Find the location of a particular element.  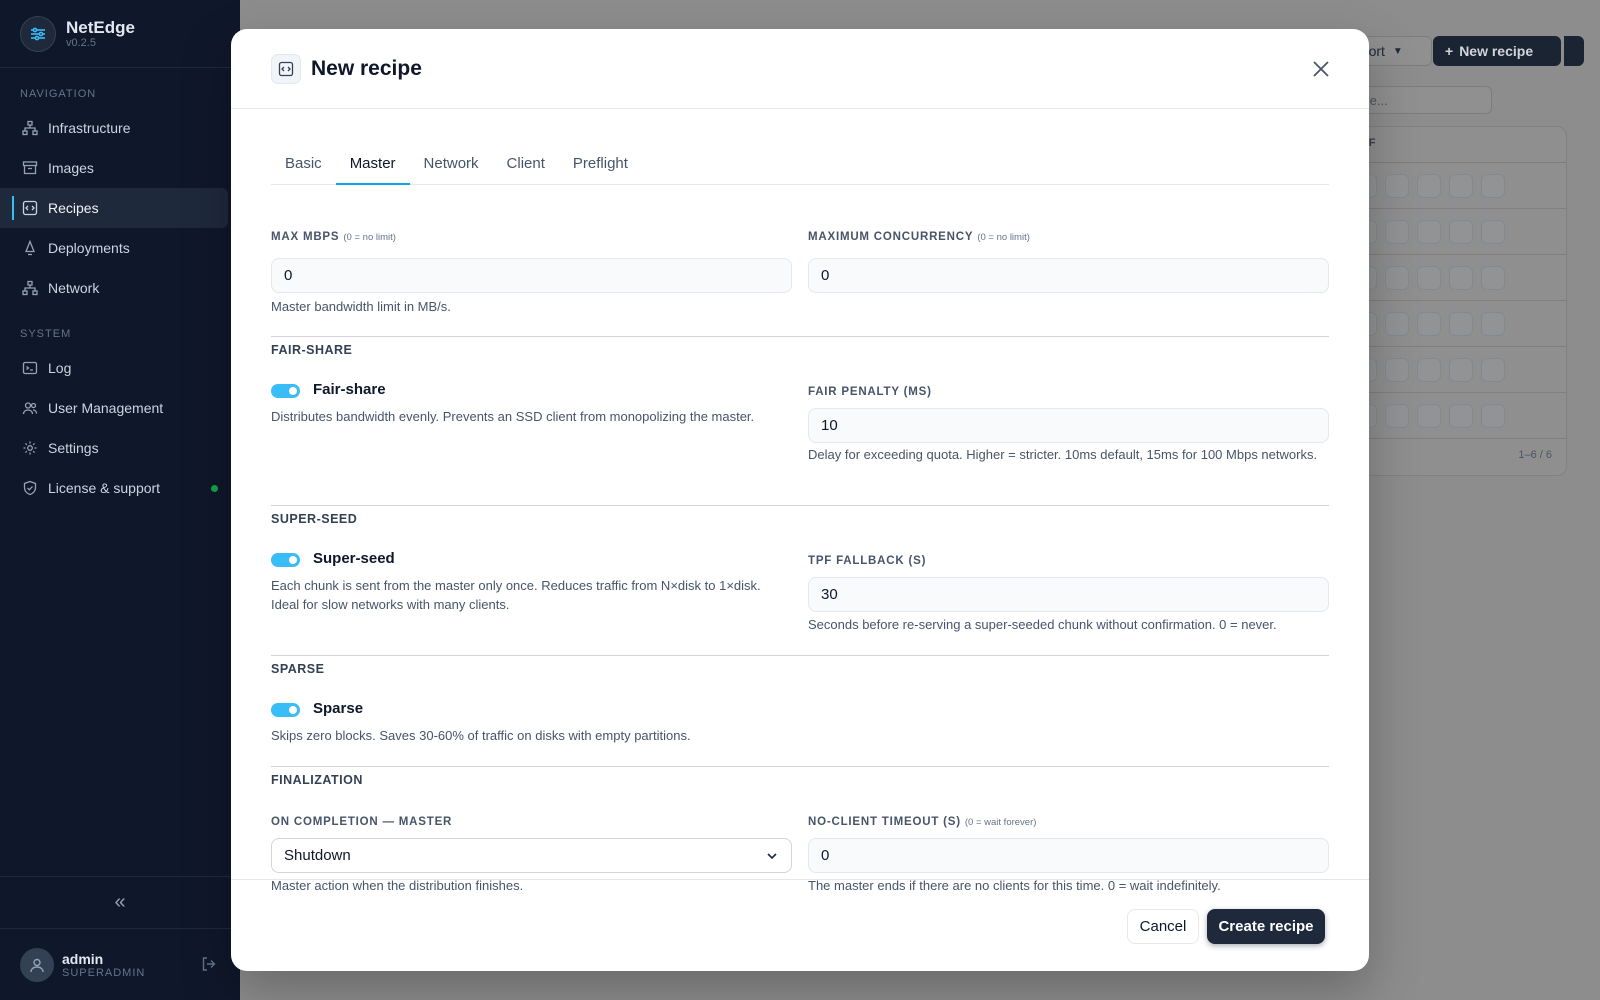

new-recipe-button: + New recipe is located at coordinates (1497, 51).